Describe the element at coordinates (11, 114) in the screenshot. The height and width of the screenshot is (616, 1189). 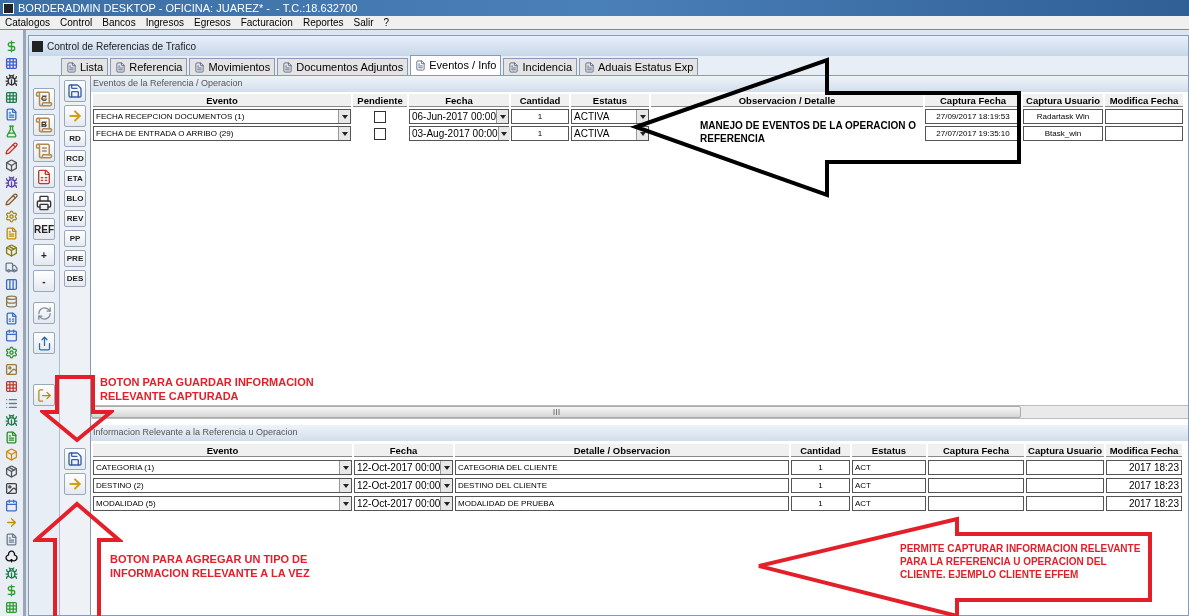
I see `document-icon` at that location.